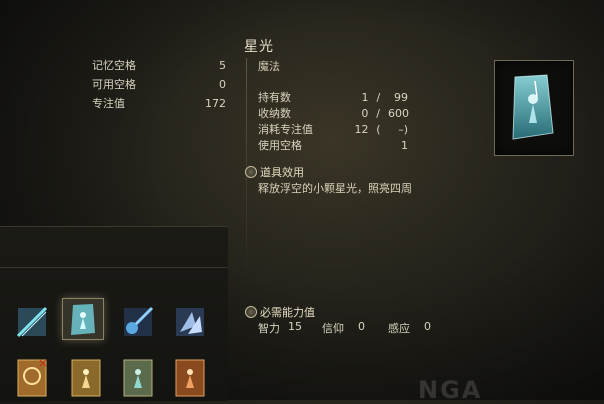 Image resolution: width=604 pixels, height=404 pixels. I want to click on item-type: 魔法, so click(269, 66).